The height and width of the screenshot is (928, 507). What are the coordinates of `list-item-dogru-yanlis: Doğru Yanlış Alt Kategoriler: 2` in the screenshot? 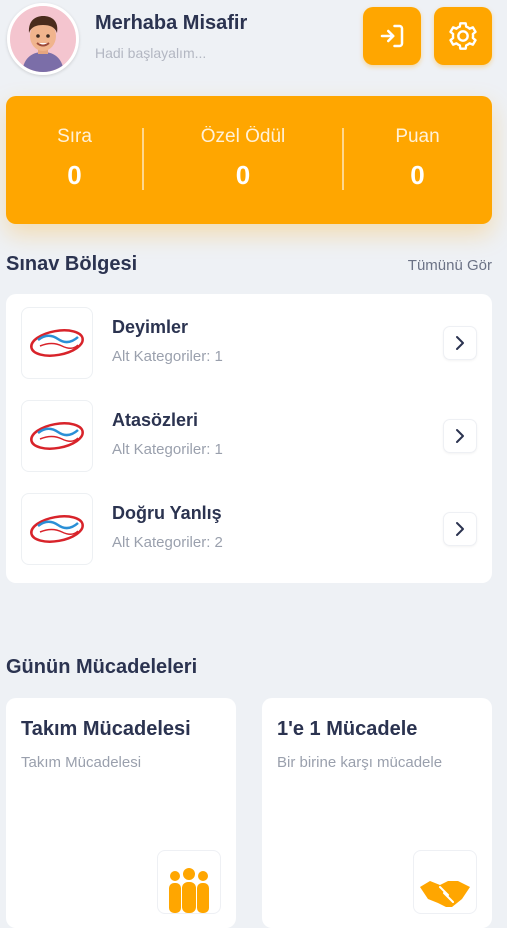 It's located at (249, 528).